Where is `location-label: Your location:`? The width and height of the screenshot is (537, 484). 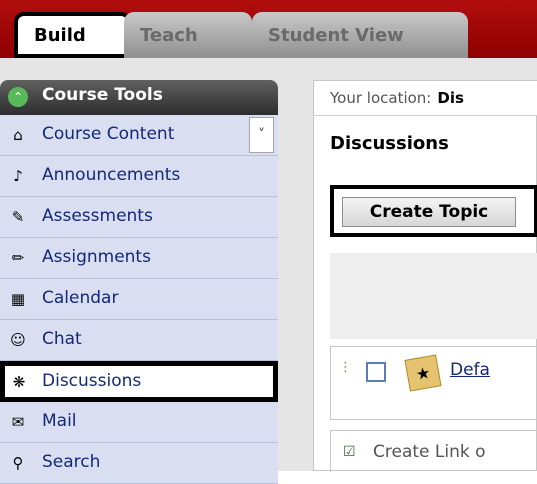
location-label: Your location: is located at coordinates (381, 98).